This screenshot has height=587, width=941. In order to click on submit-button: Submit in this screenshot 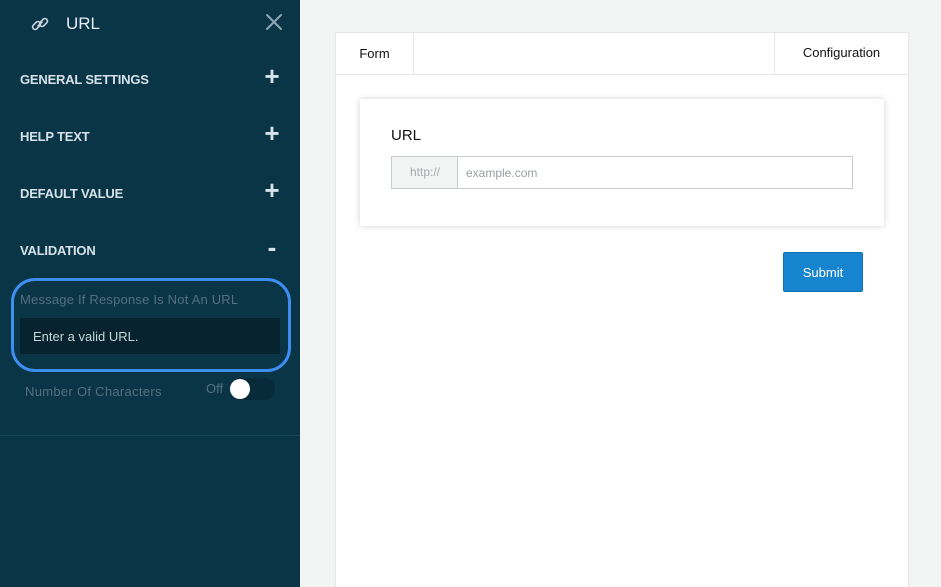, I will do `click(823, 272)`.